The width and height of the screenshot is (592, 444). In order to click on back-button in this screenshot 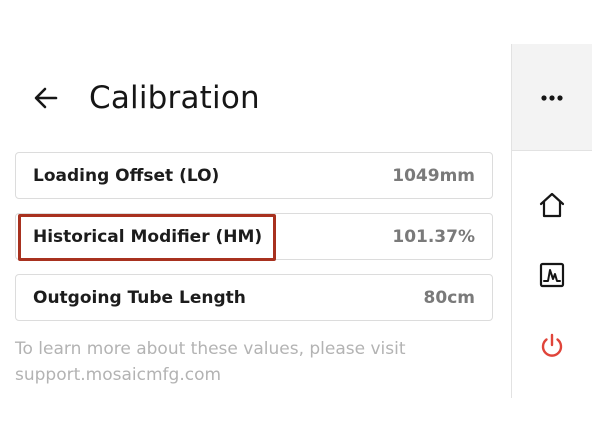, I will do `click(46, 98)`.